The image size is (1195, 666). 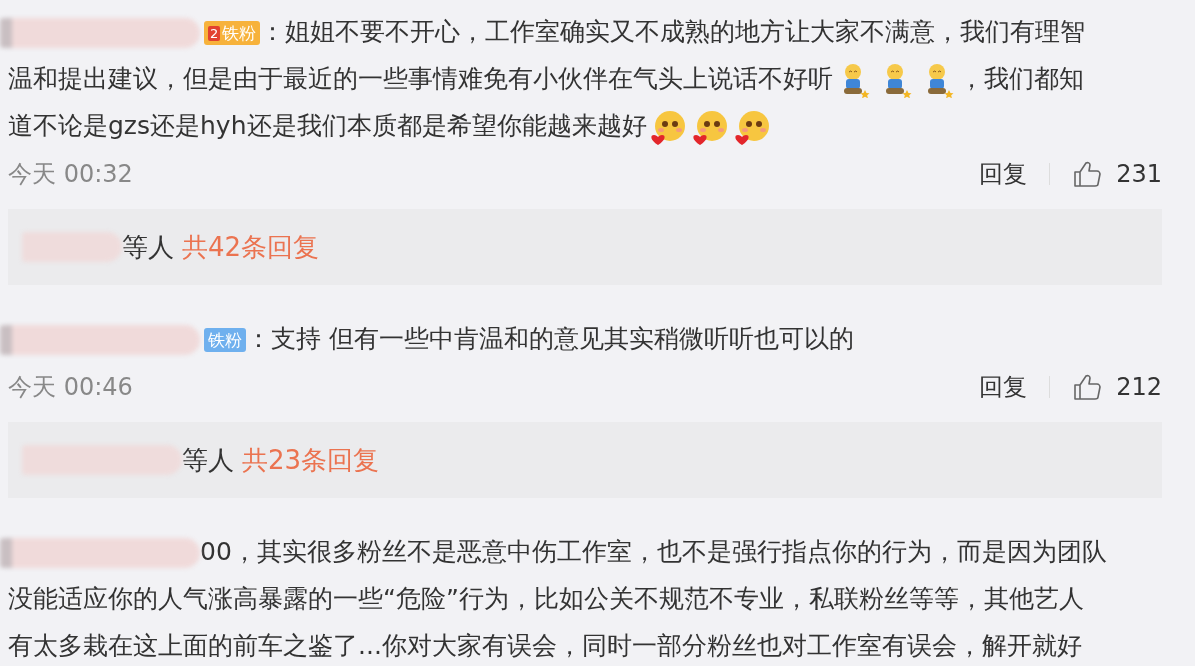 What do you see at coordinates (653, 551) in the screenshot?
I see `comment-text: 00，其实很多粉丝不是恶意中伤工作室，也不是强行指点你的行为，而是因为团队` at bounding box center [653, 551].